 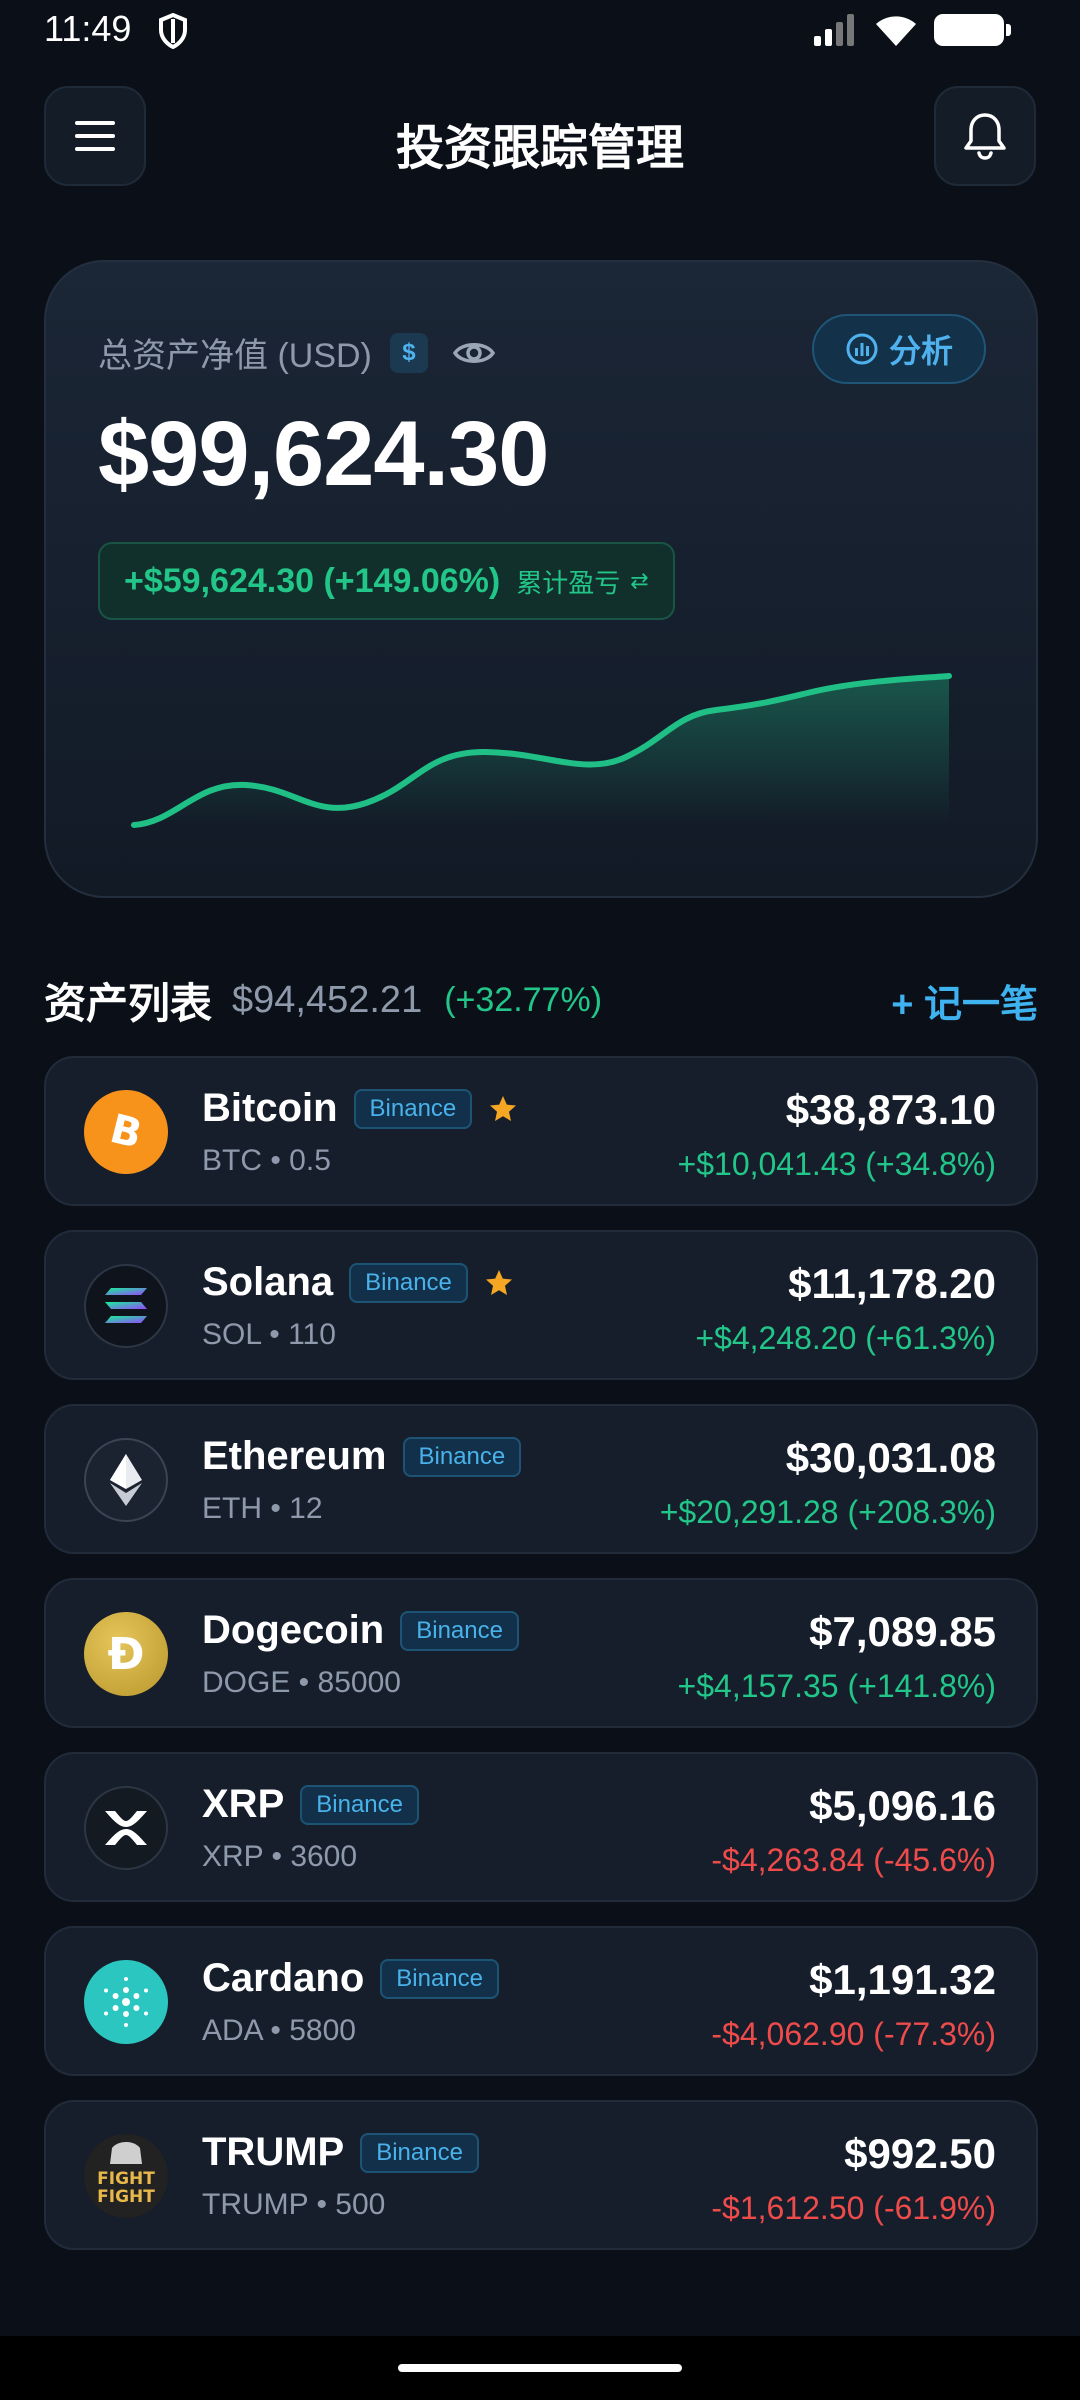 What do you see at coordinates (890, 1109) in the screenshot?
I see `asset-value: $38,873.10` at bounding box center [890, 1109].